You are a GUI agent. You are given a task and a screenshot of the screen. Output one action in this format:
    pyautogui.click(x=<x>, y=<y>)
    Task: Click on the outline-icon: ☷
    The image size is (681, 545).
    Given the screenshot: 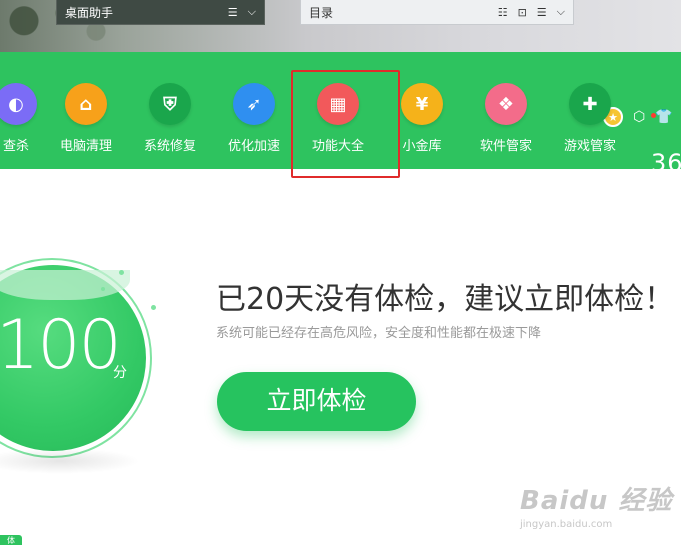 What is the action you would take?
    pyautogui.click(x=503, y=12)
    